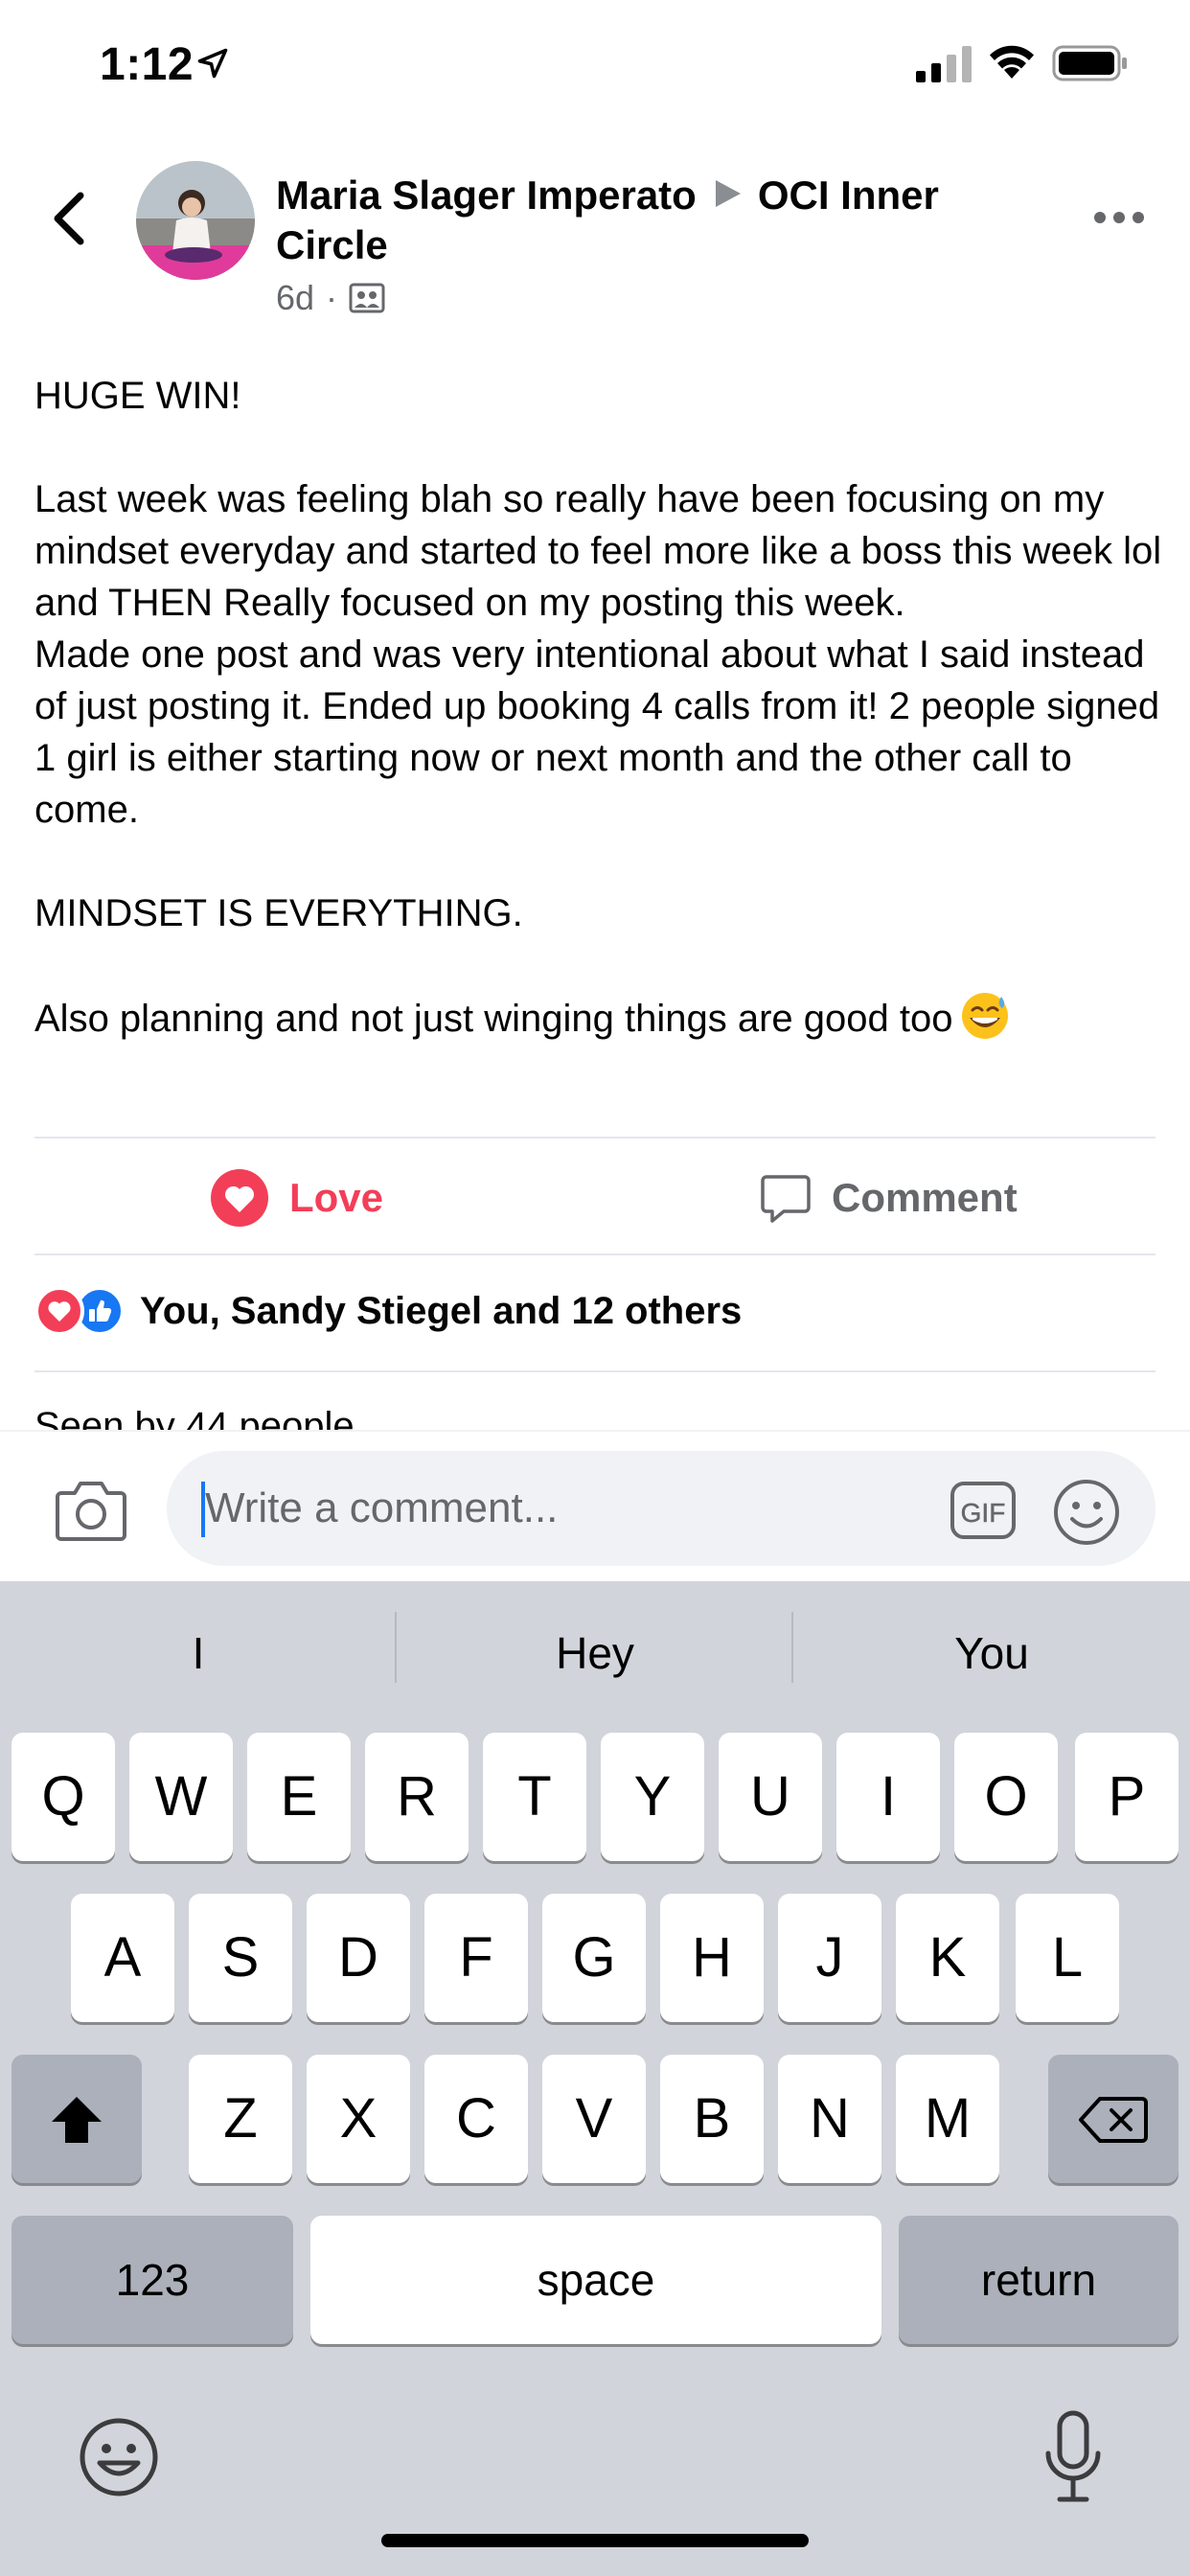  I want to click on svg-text: GIF, so click(984, 1513).